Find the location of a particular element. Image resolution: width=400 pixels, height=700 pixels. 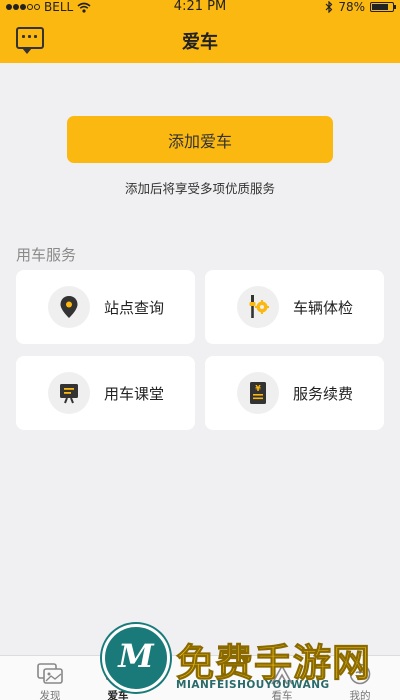

profile-icon is located at coordinates (360, 674).